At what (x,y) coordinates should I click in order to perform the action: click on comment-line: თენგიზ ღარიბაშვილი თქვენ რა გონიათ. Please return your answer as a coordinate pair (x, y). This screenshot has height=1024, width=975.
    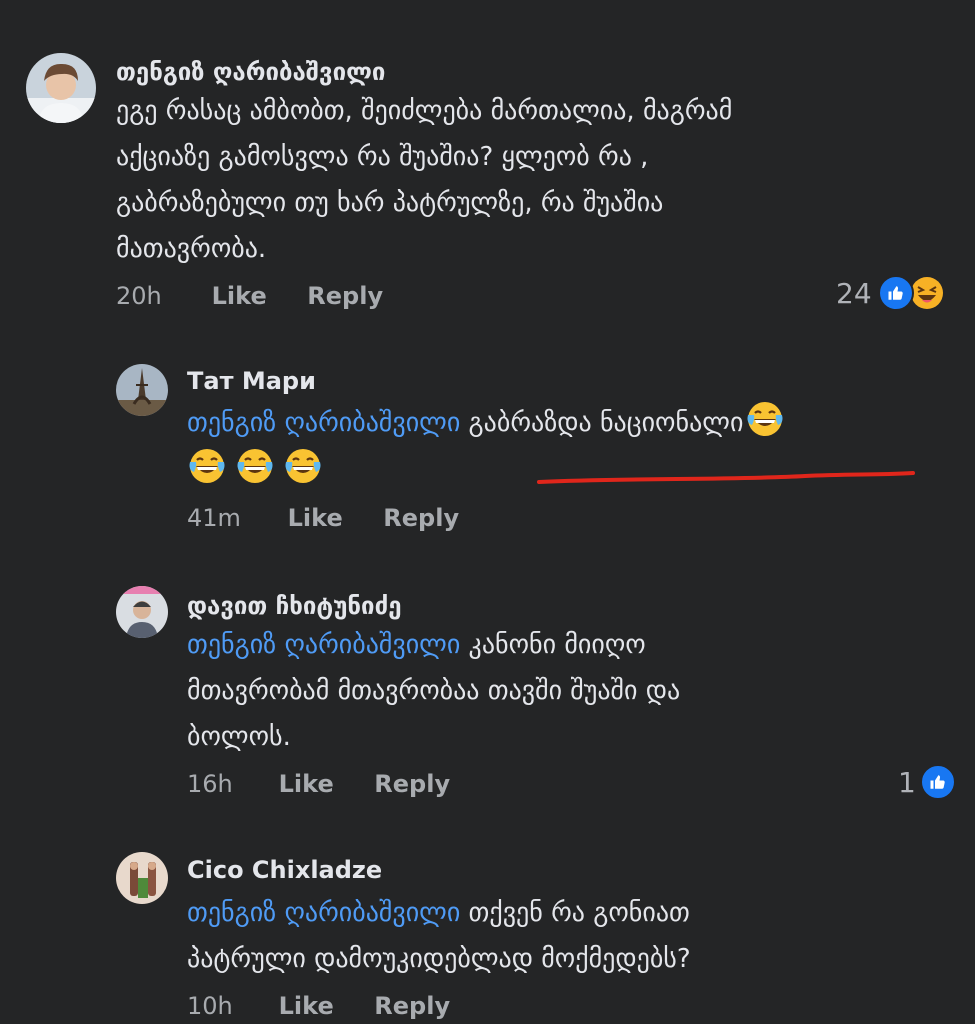
    Looking at the image, I should click on (439, 913).